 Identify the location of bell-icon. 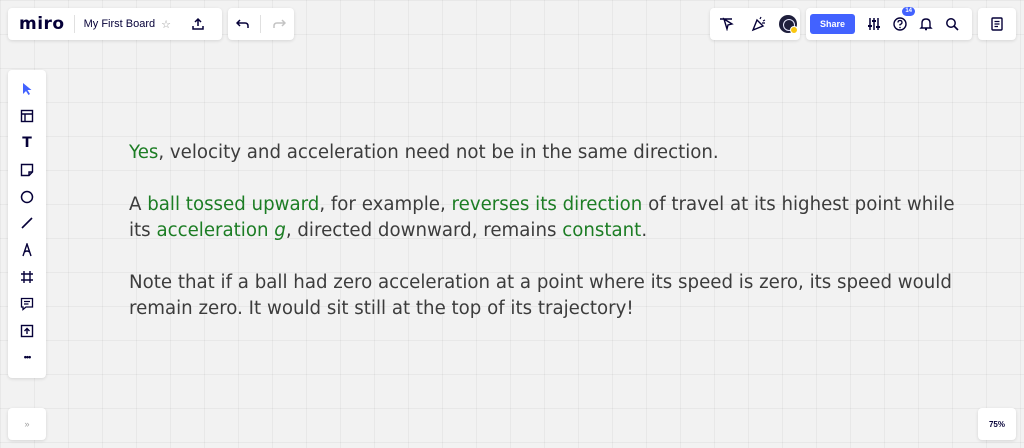
(926, 24).